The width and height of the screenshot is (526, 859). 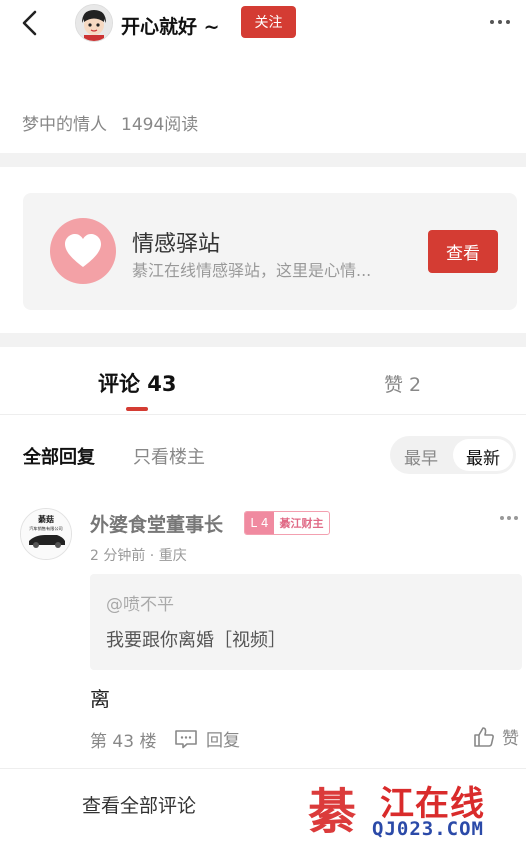 What do you see at coordinates (110, 122) in the screenshot?
I see `post-meta: 梦中的情人 1494阅读` at bounding box center [110, 122].